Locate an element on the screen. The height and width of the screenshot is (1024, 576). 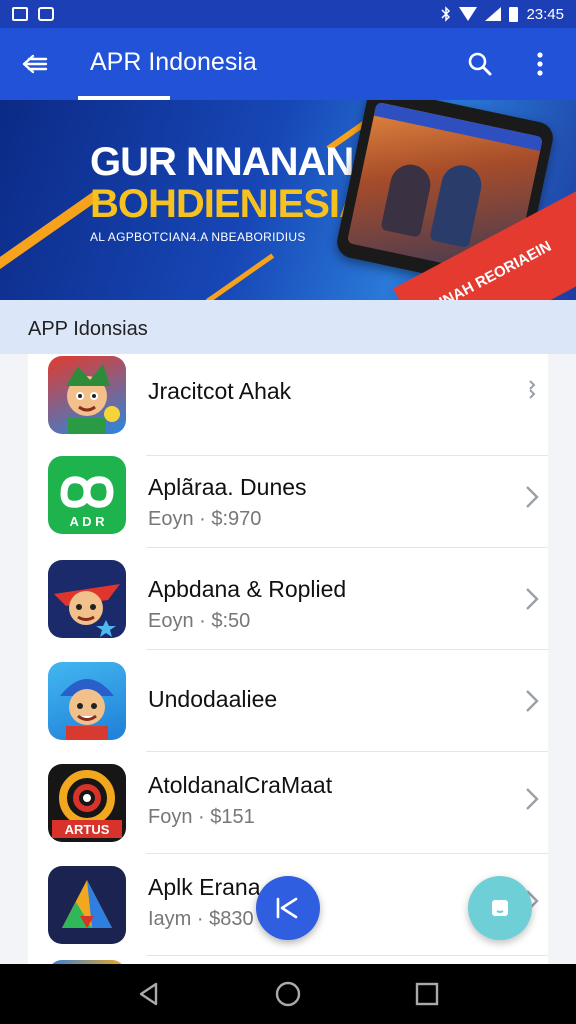
app-subtitle: Foyn · $151 is located at coordinates (201, 817).